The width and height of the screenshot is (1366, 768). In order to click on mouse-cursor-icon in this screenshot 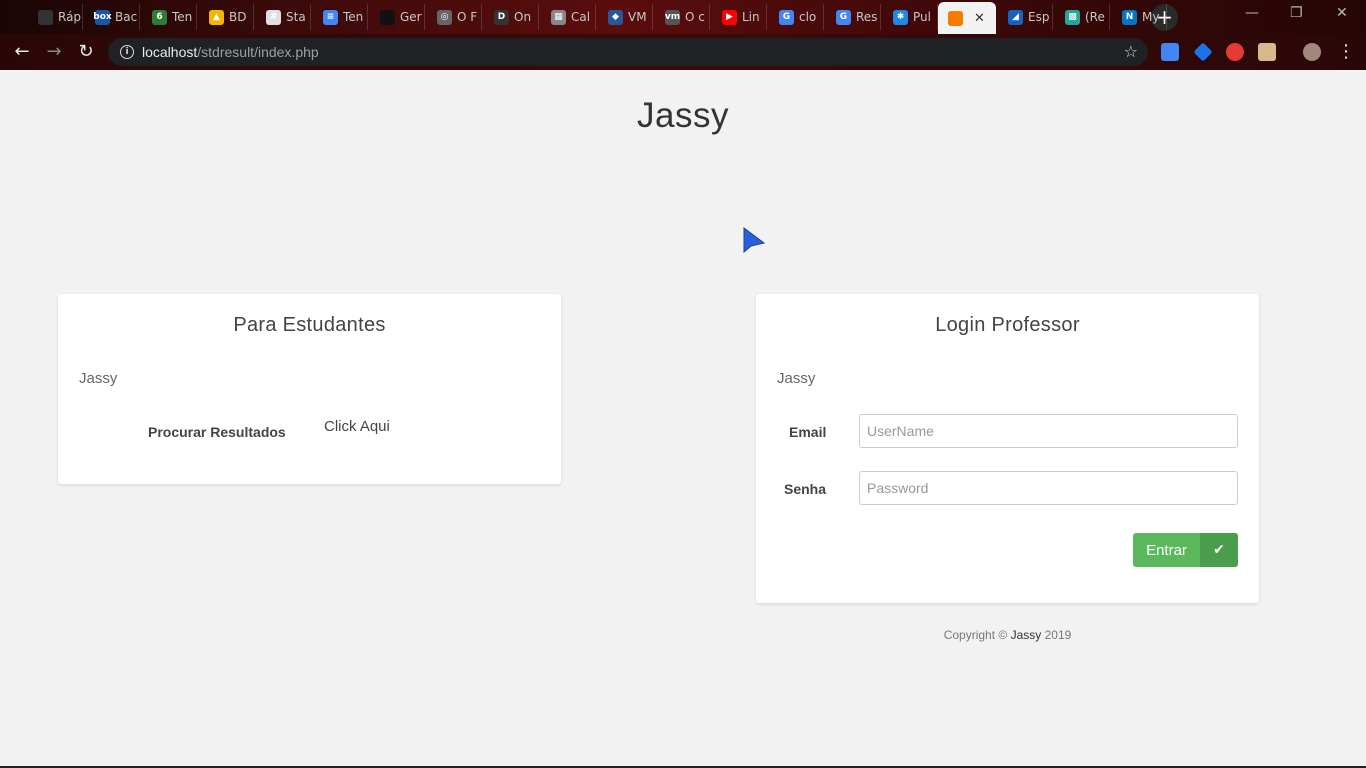, I will do `click(754, 240)`.